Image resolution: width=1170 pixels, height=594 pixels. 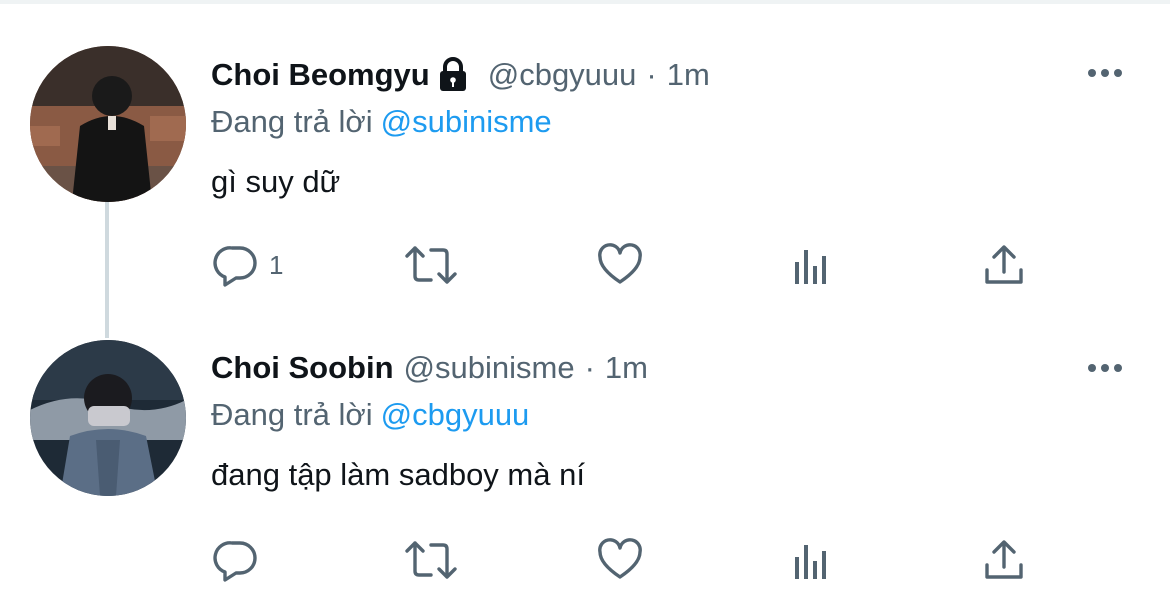 I want to click on tweet-text: gì suy dữ, so click(x=276, y=181).